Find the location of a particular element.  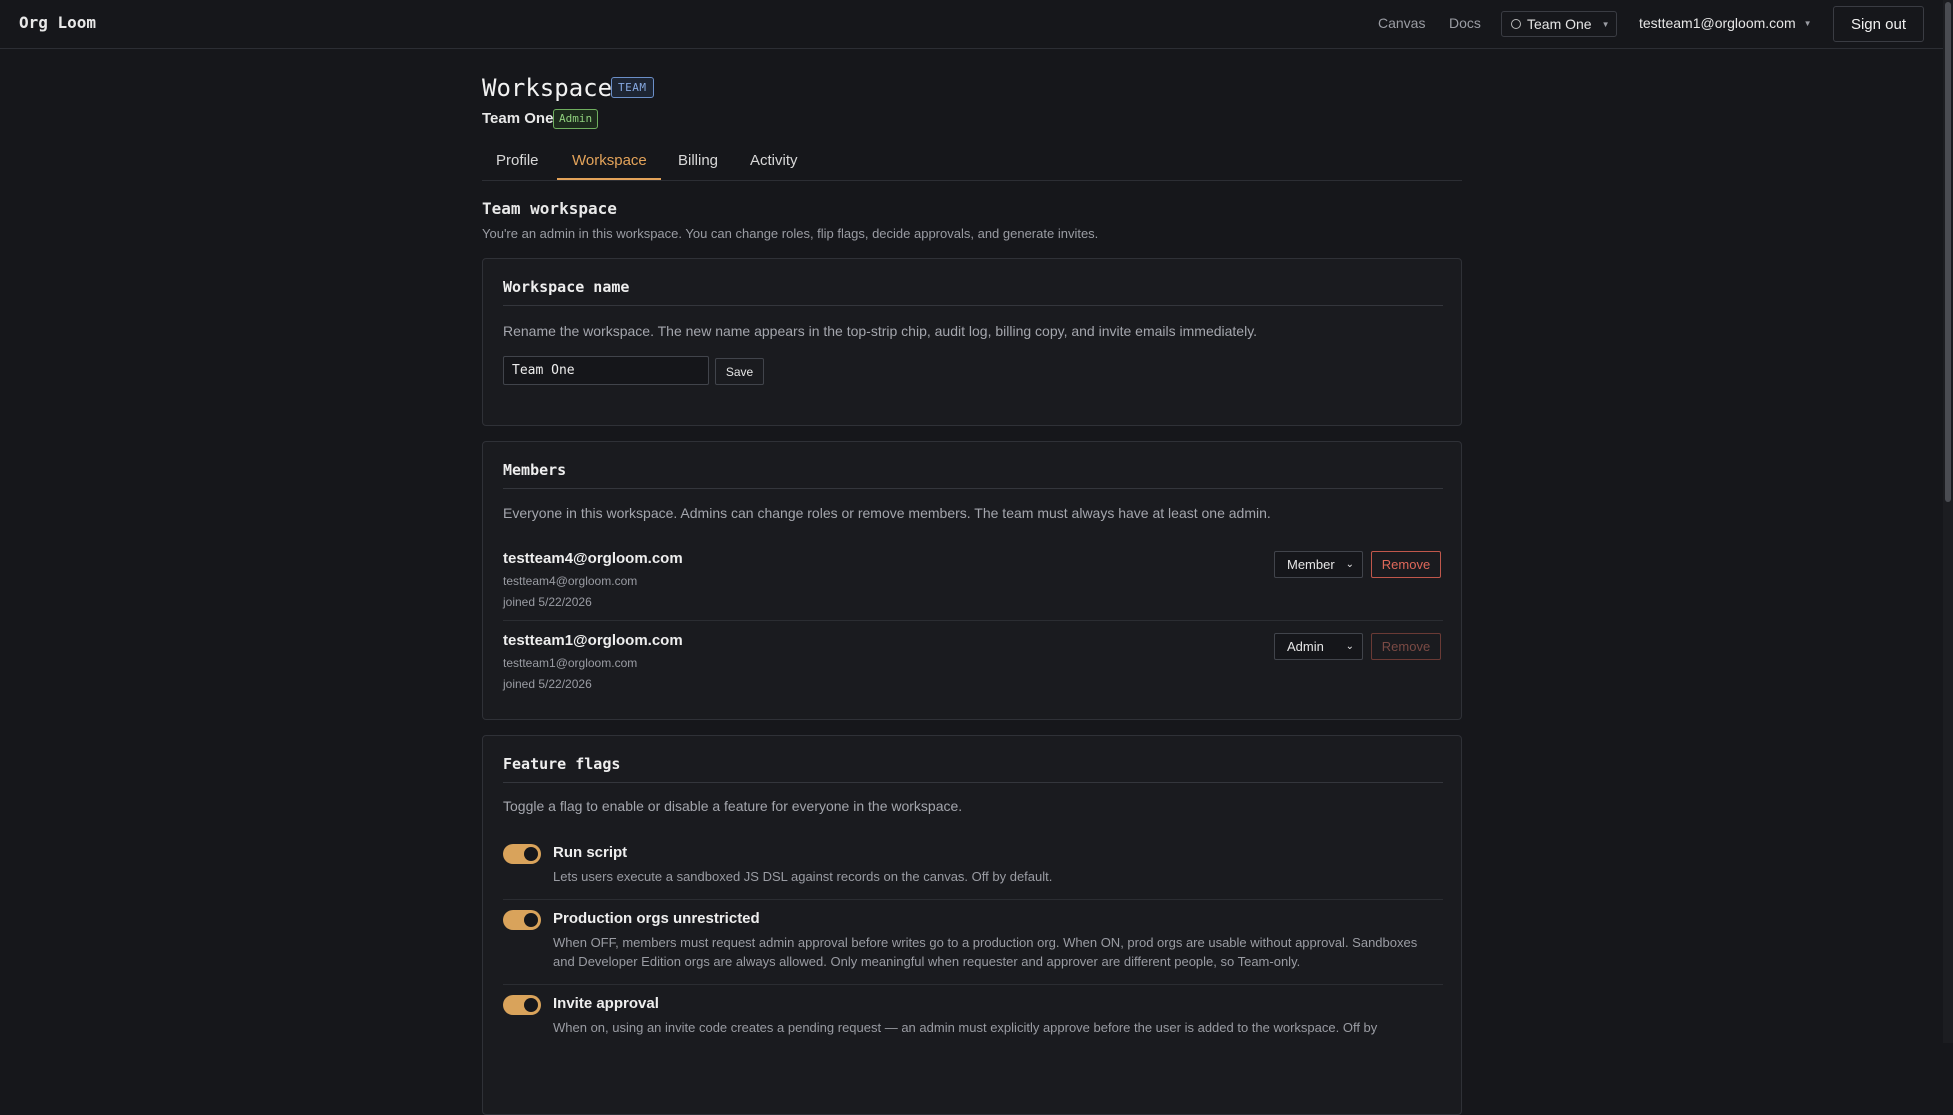

role-select: Admin ⌄ is located at coordinates (1318, 646).